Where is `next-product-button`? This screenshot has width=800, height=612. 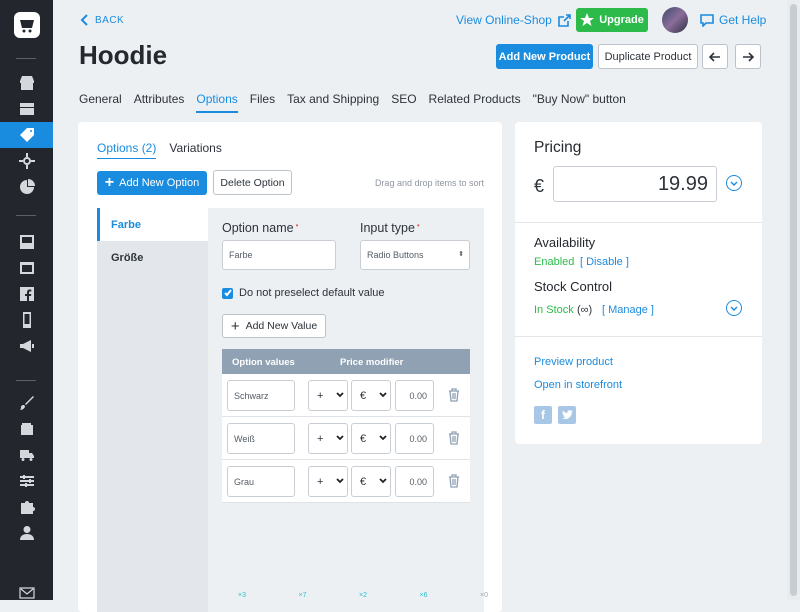
next-product-button is located at coordinates (748, 56).